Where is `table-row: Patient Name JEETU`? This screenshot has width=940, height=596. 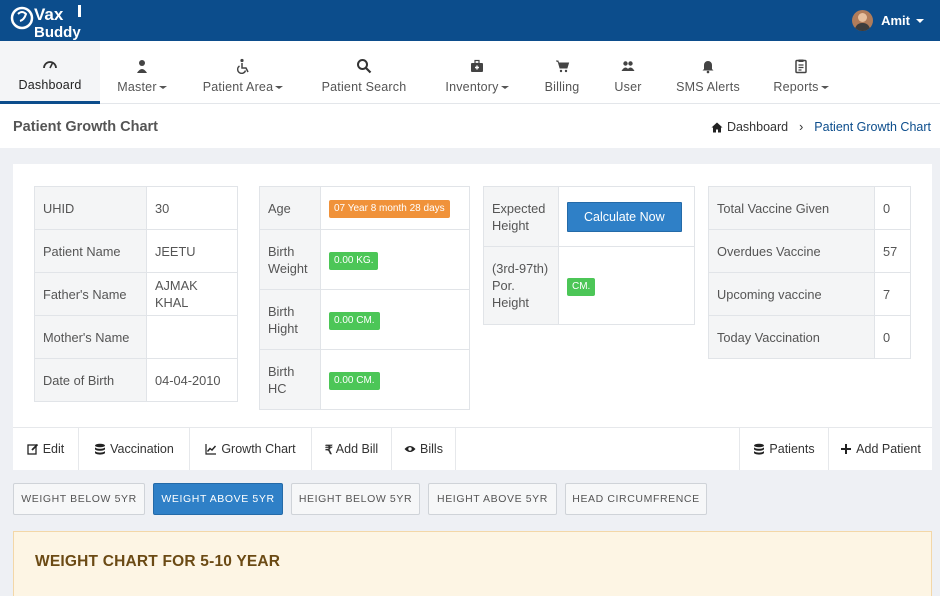 table-row: Patient Name JEETU is located at coordinates (136, 251).